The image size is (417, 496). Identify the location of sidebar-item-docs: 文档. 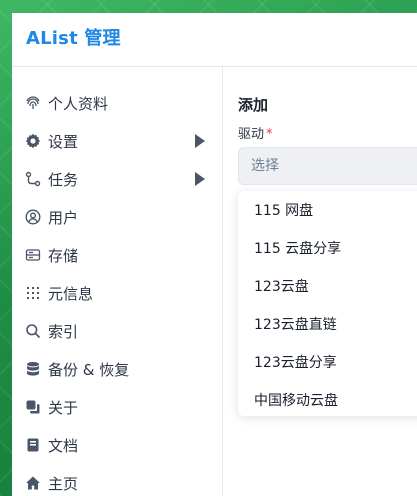
(117, 445).